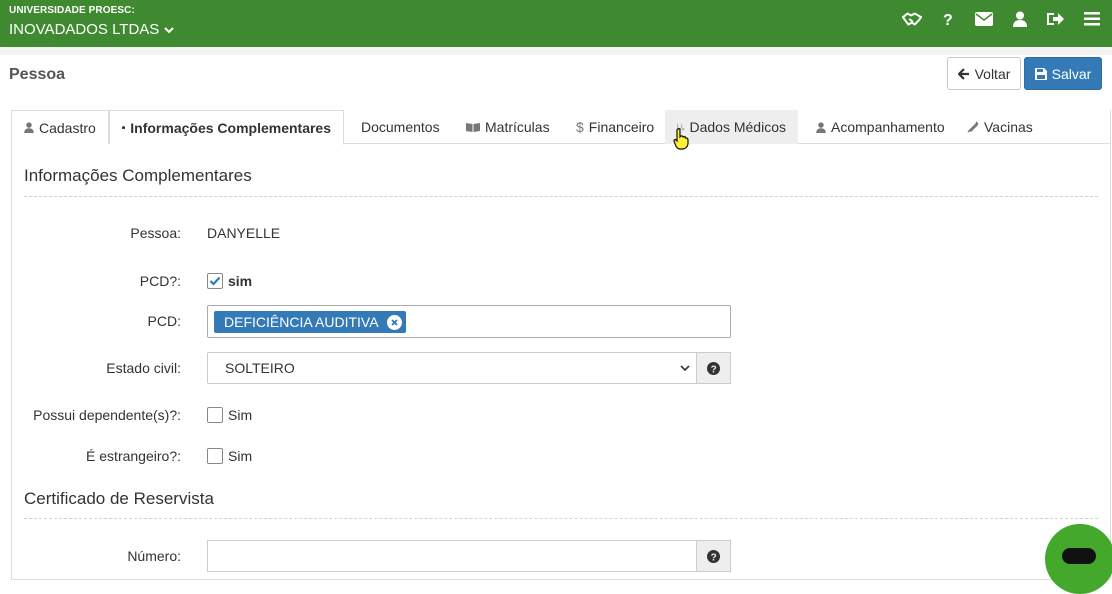  I want to click on reservista-section-title: Certificado de Reservista, so click(119, 498).